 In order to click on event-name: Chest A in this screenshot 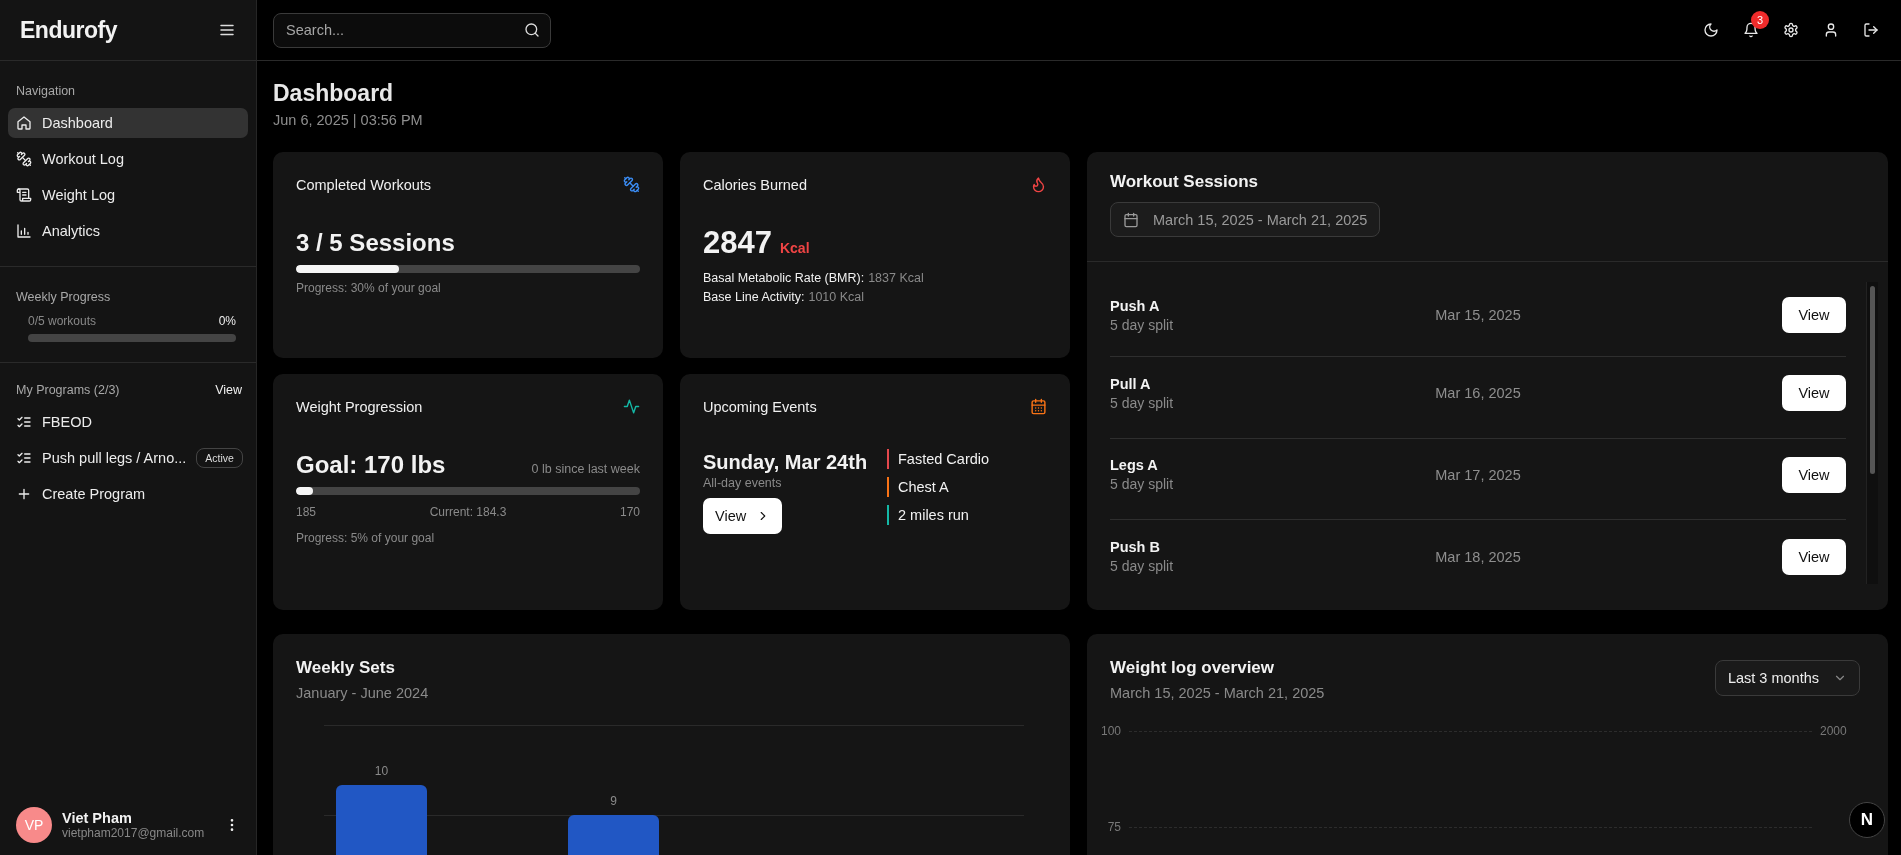, I will do `click(923, 487)`.